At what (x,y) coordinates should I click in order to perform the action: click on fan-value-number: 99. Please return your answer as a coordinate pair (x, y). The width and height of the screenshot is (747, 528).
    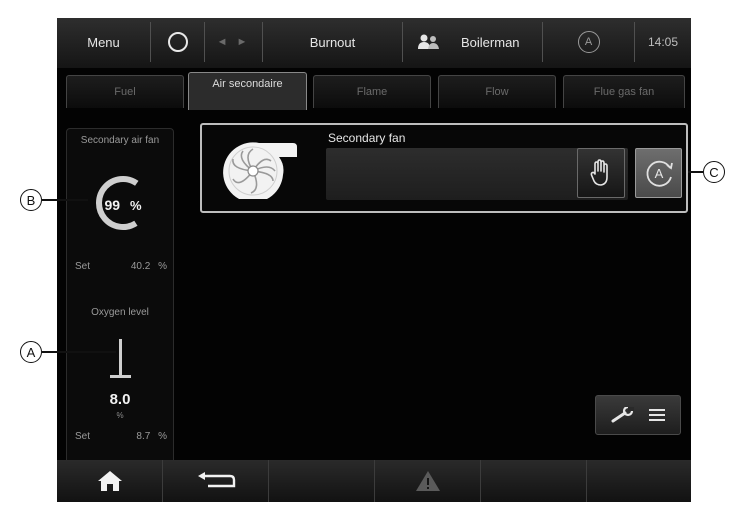
    Looking at the image, I should click on (112, 205).